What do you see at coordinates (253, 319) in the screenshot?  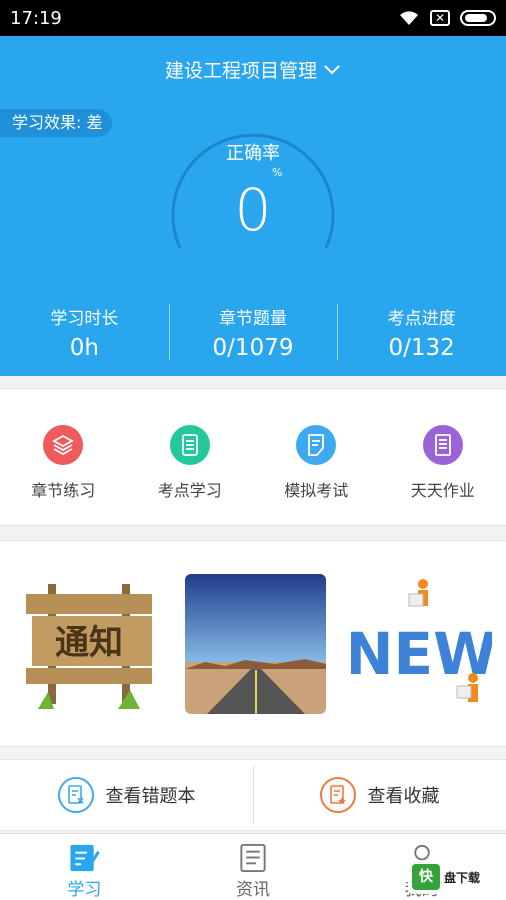 I see `stat-label: 章节题量` at bounding box center [253, 319].